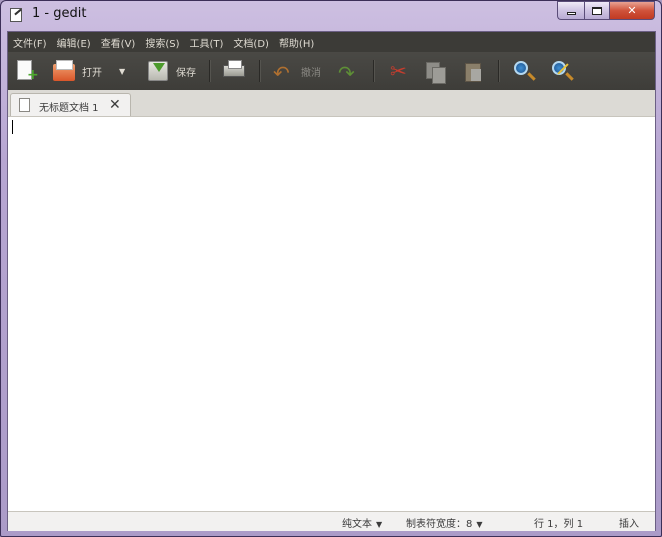  I want to click on menu-help: 帮助(H), so click(296, 42).